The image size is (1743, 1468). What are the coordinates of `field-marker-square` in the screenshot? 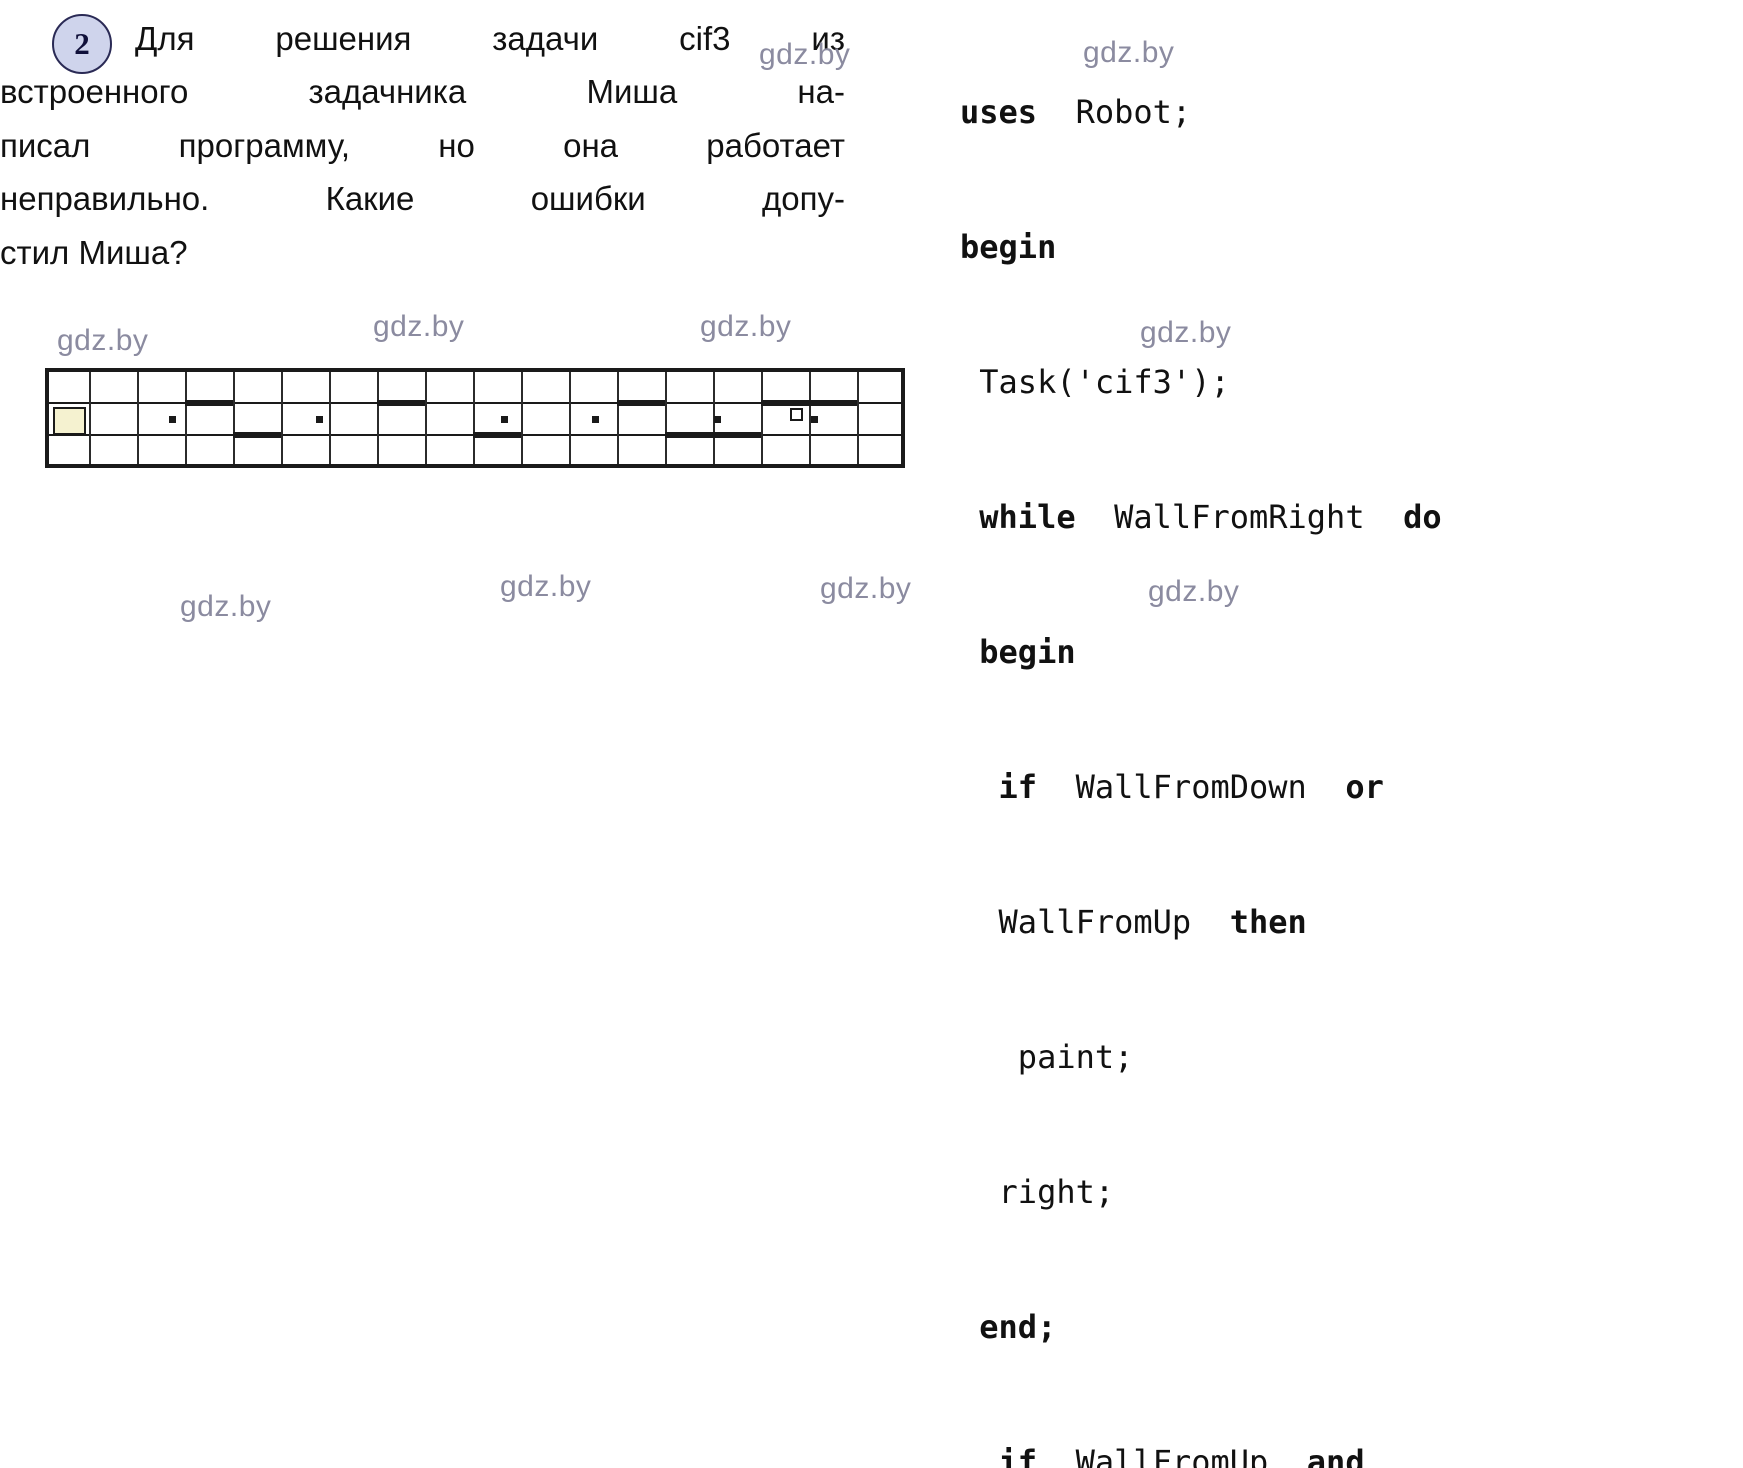 It's located at (796, 414).